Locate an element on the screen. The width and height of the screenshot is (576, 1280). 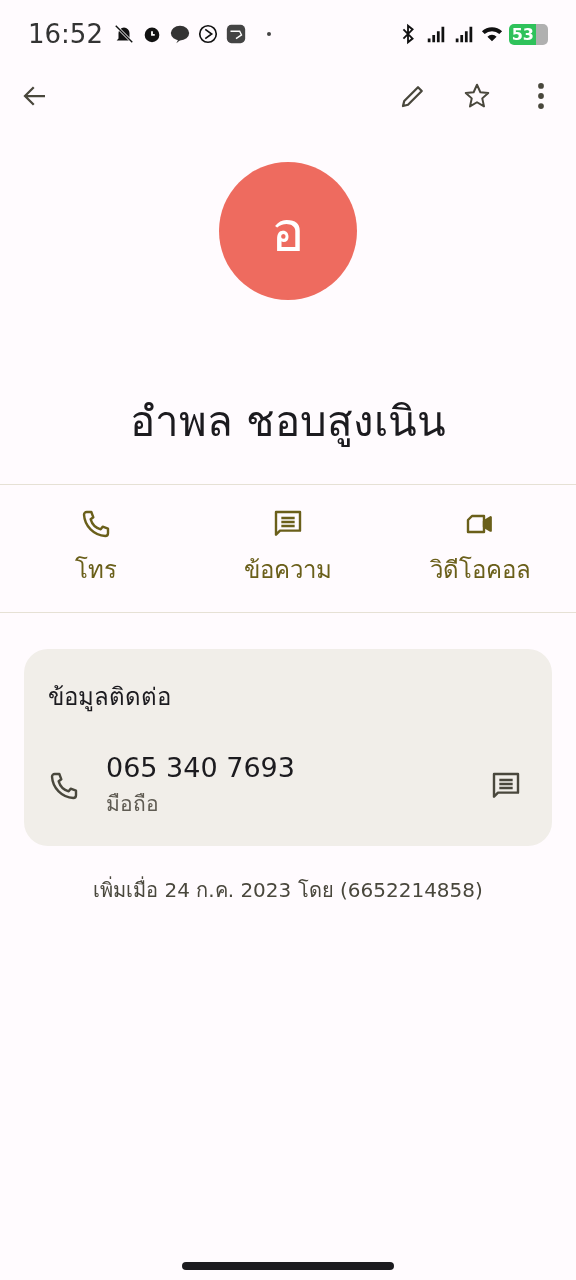
chat-bubble-icon is located at coordinates (179, 34).